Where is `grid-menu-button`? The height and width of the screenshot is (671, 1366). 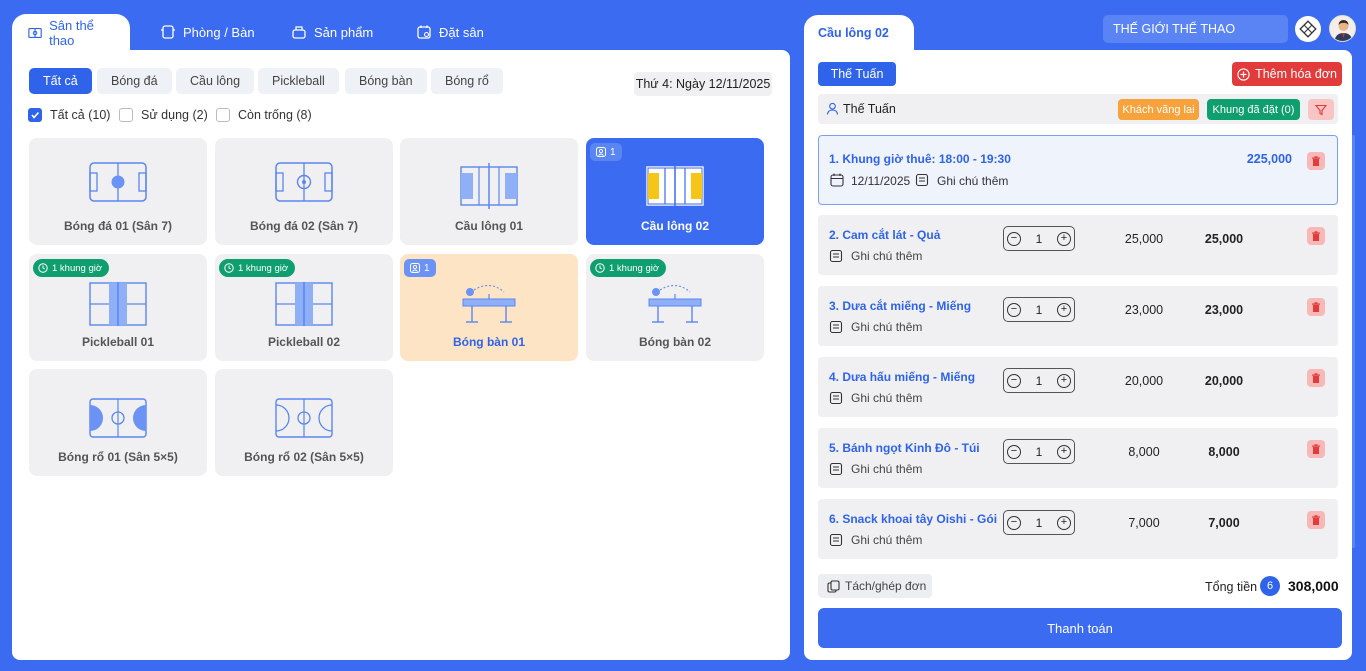 grid-menu-button is located at coordinates (1308, 29).